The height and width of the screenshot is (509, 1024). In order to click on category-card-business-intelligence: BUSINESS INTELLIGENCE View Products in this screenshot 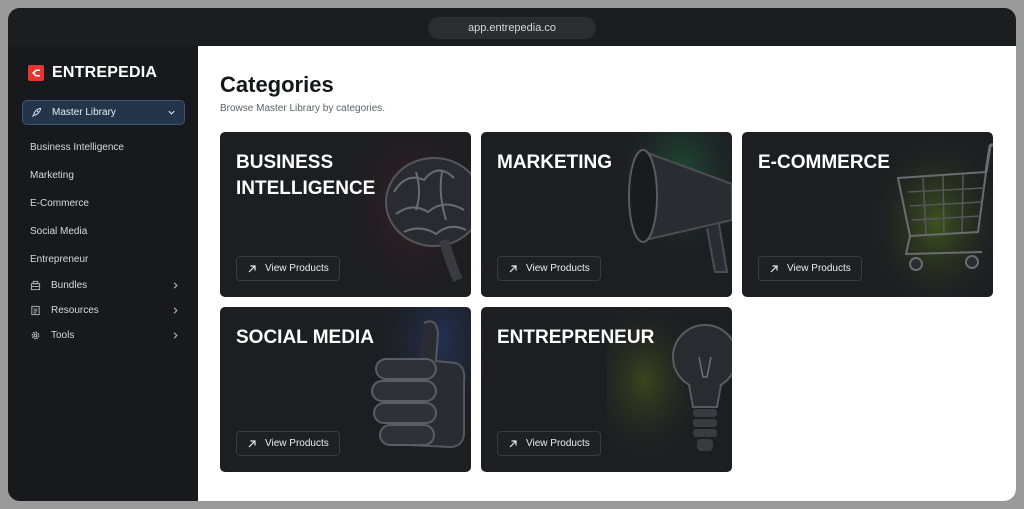, I will do `click(345, 214)`.